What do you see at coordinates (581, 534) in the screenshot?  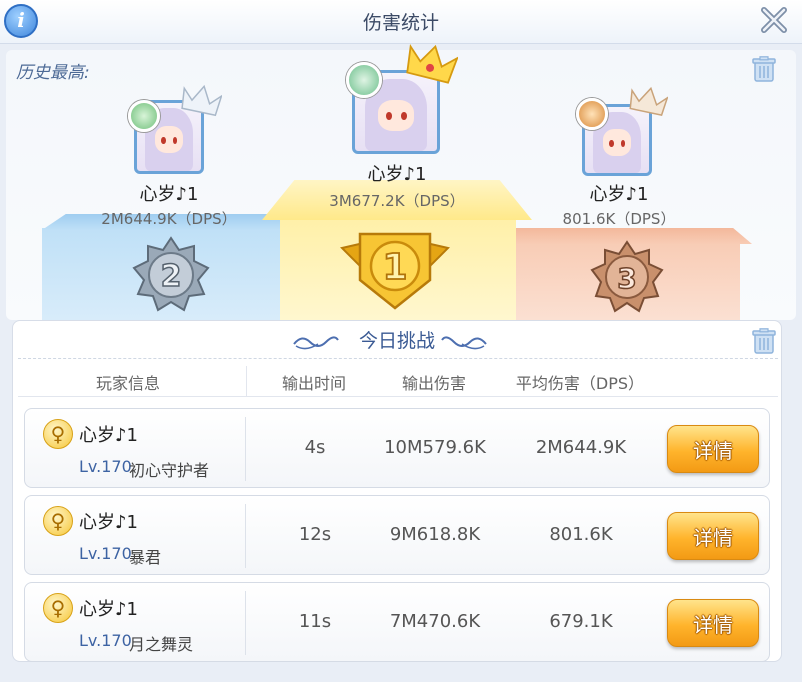 I see `average-dps: 801.6K` at bounding box center [581, 534].